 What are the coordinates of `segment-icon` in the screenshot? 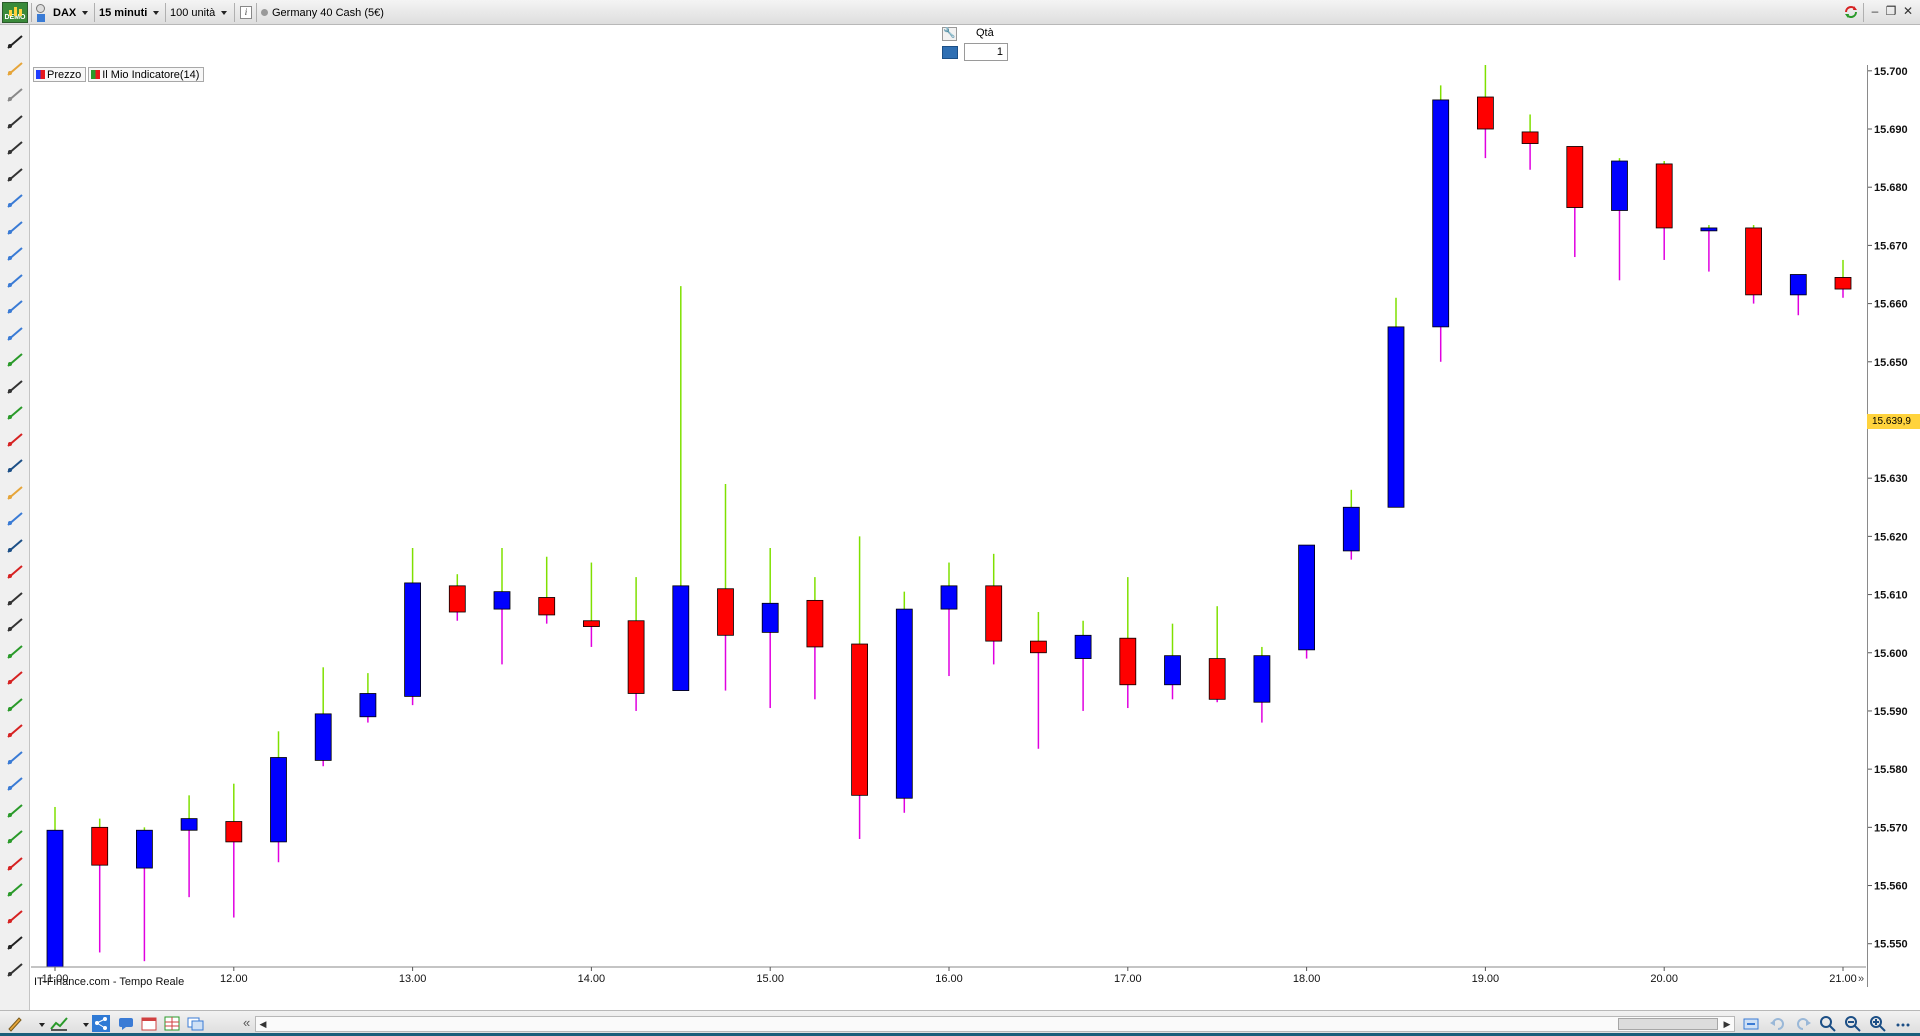 It's located at (15, 599).